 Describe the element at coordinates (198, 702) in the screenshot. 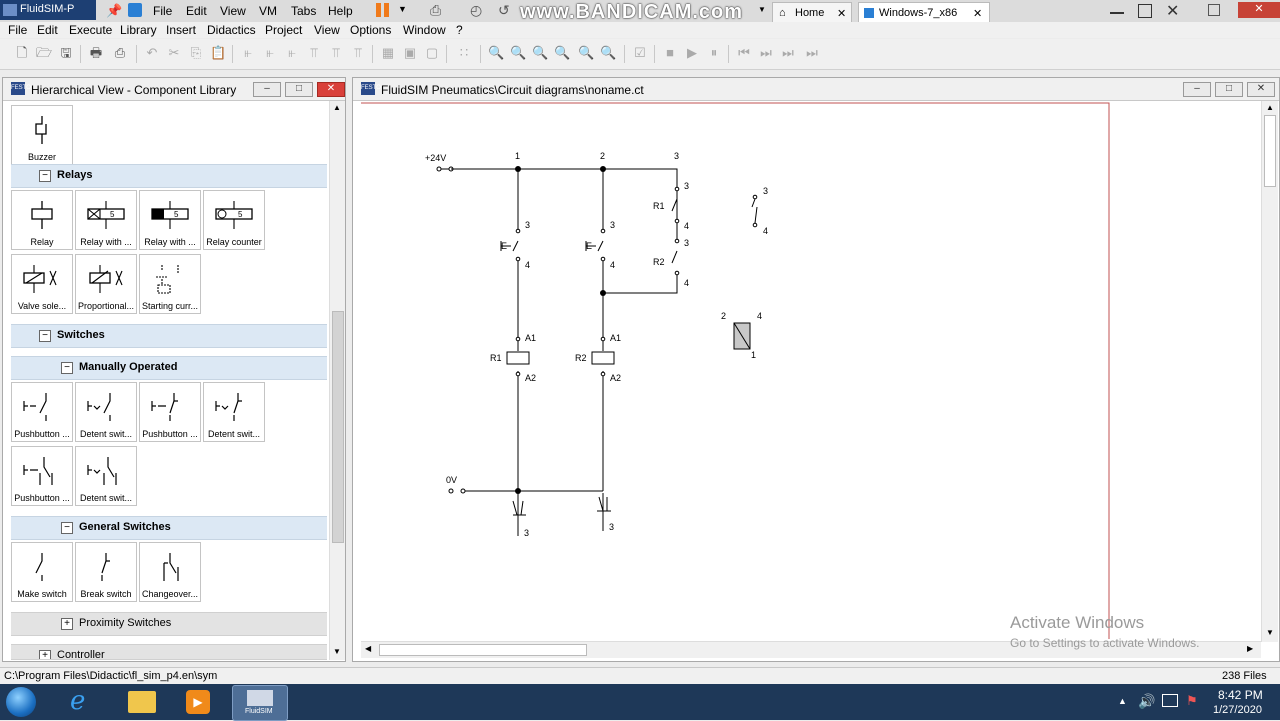

I see `media-player-icon: ▶` at that location.